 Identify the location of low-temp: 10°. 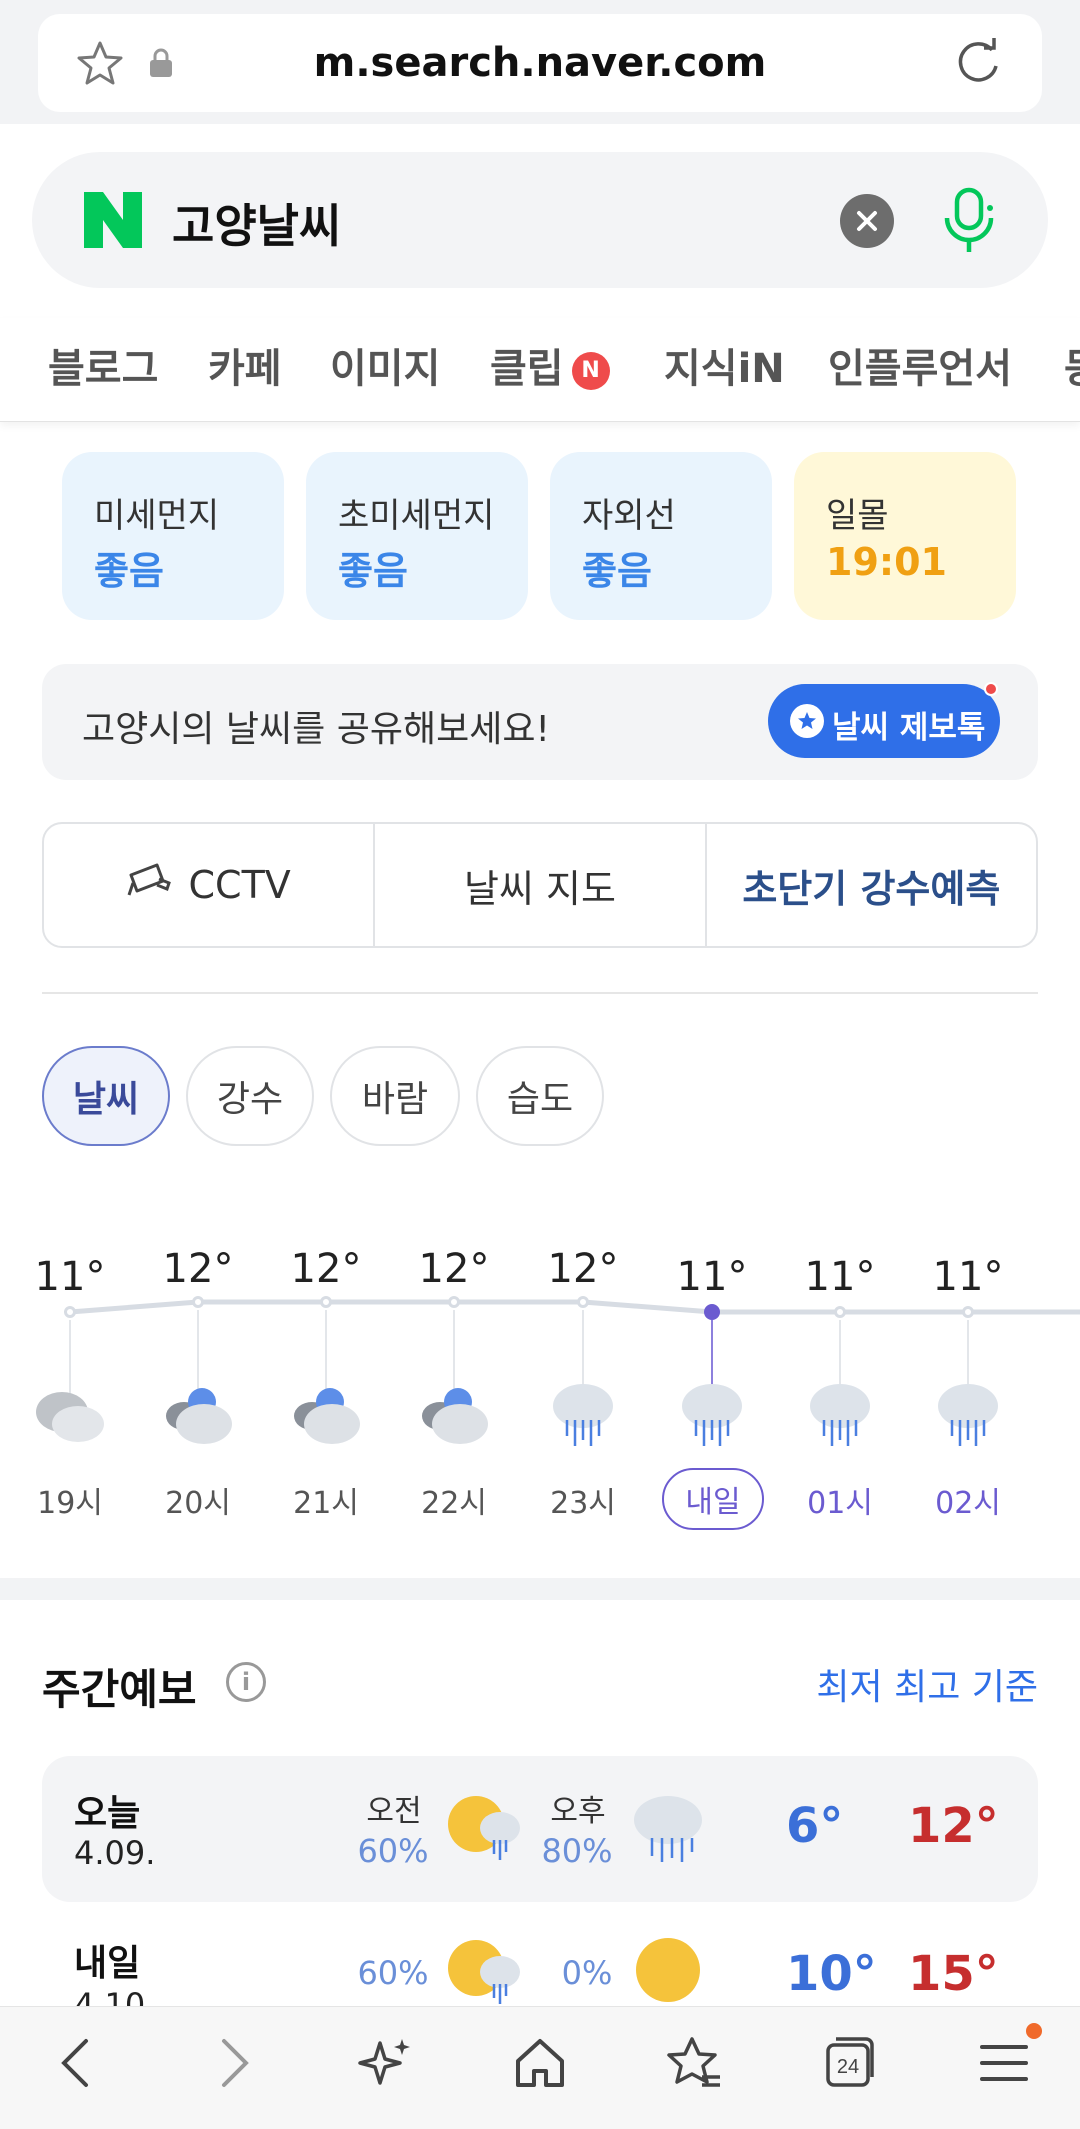
(831, 1974).